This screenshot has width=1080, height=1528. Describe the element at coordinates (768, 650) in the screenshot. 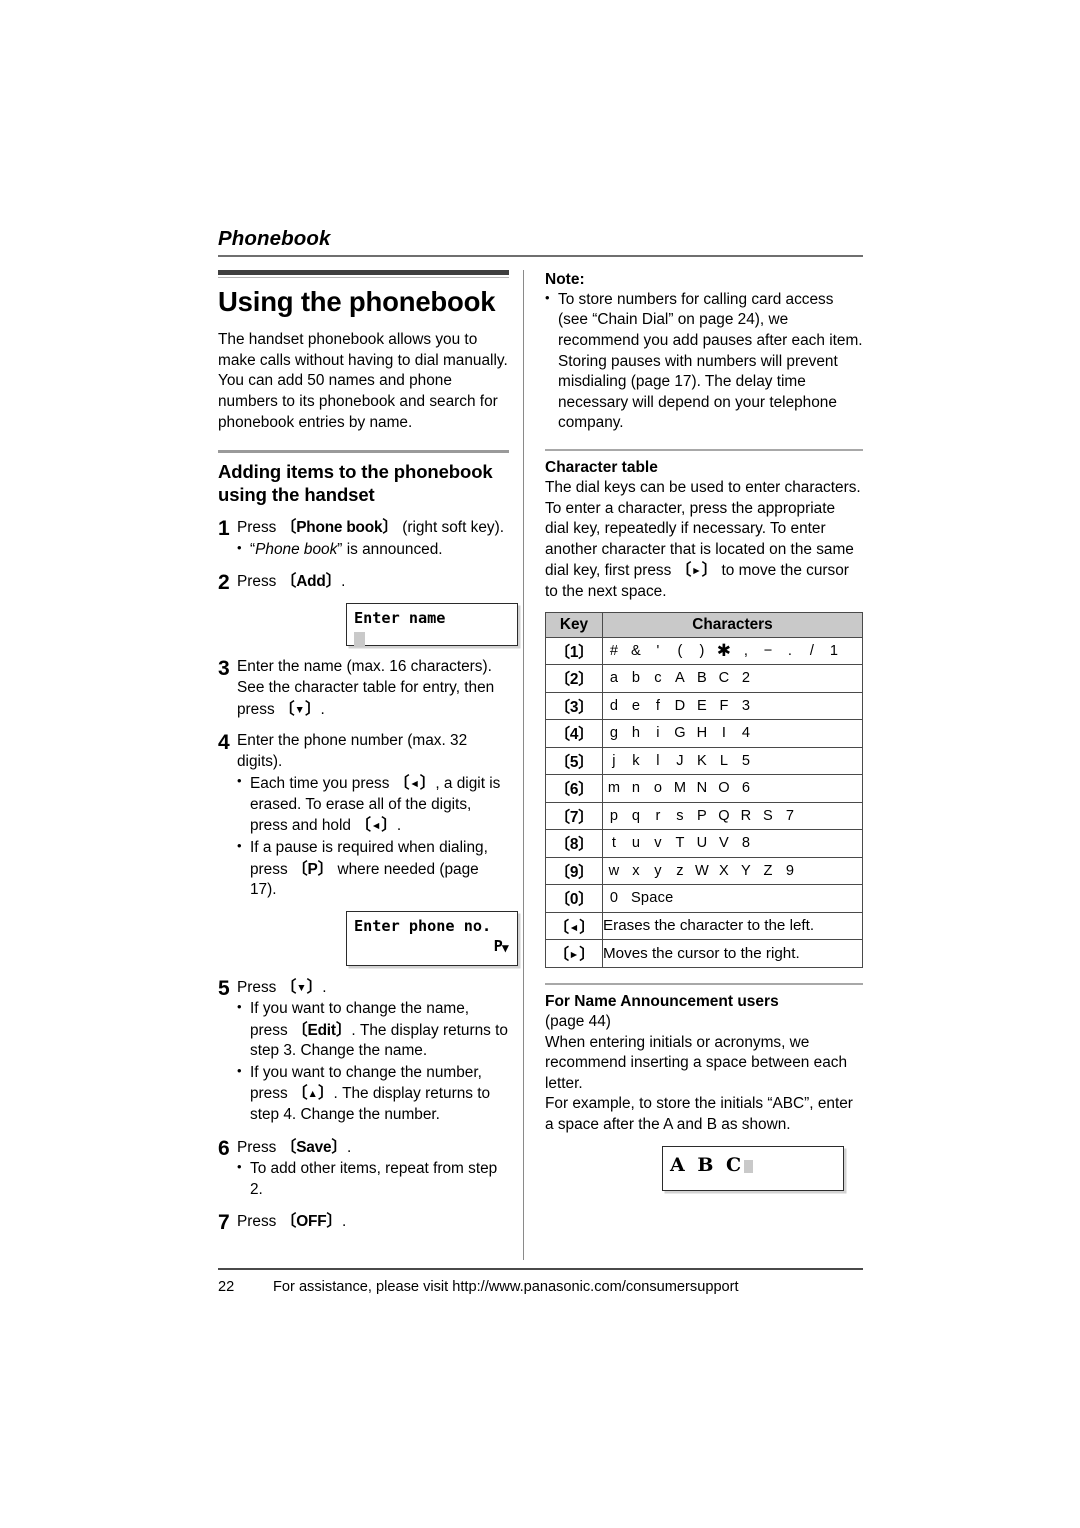

I see `character-glyph: −` at that location.